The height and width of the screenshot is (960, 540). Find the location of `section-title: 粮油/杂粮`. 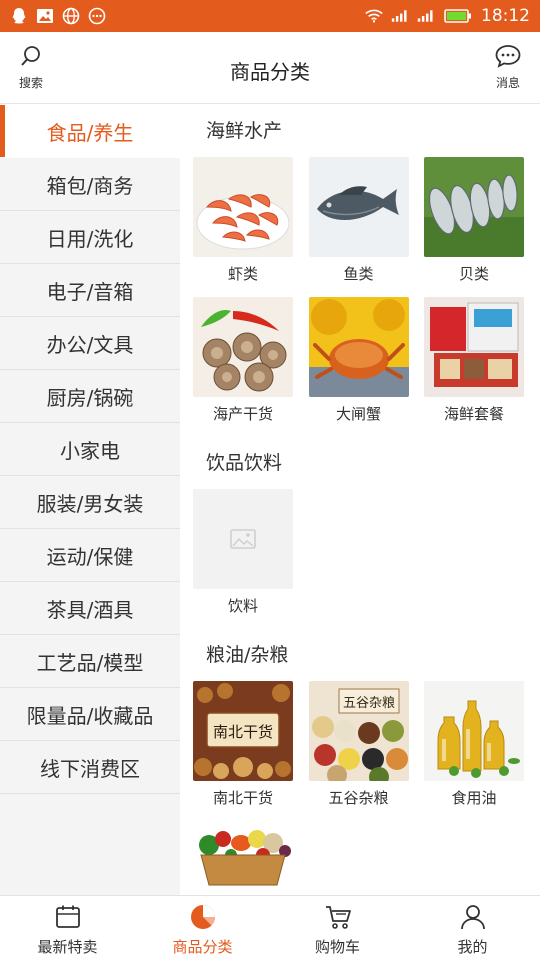

section-title: 粮油/杂粮 is located at coordinates (247, 655).